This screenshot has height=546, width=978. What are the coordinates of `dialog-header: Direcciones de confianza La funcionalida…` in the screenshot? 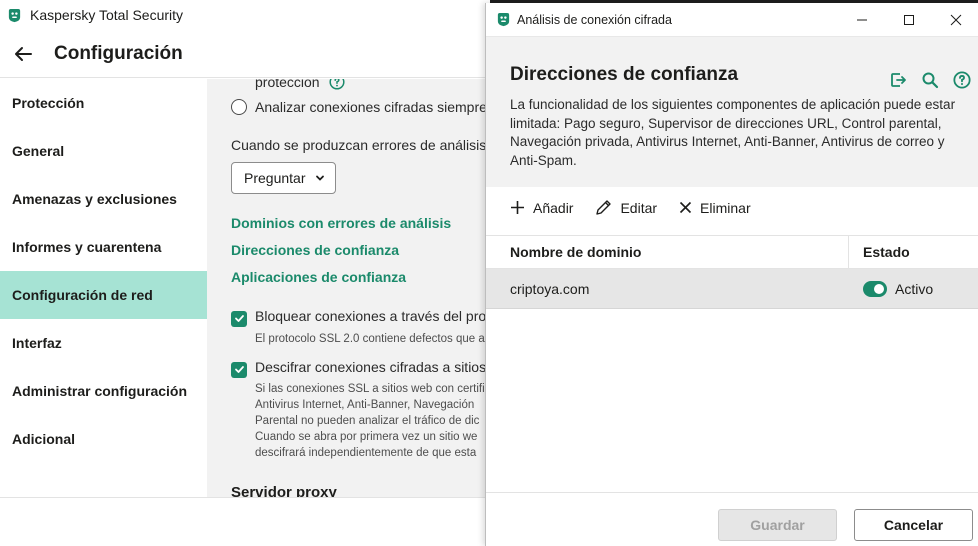 It's located at (732, 112).